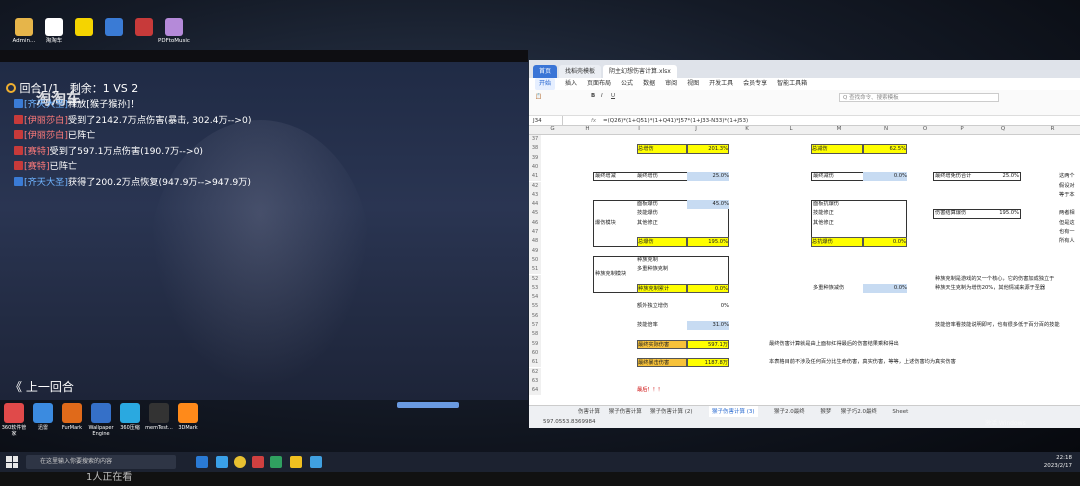 The image size is (1080, 486). I want to click on cell-label: 面板抗爆伤, so click(838, 204).